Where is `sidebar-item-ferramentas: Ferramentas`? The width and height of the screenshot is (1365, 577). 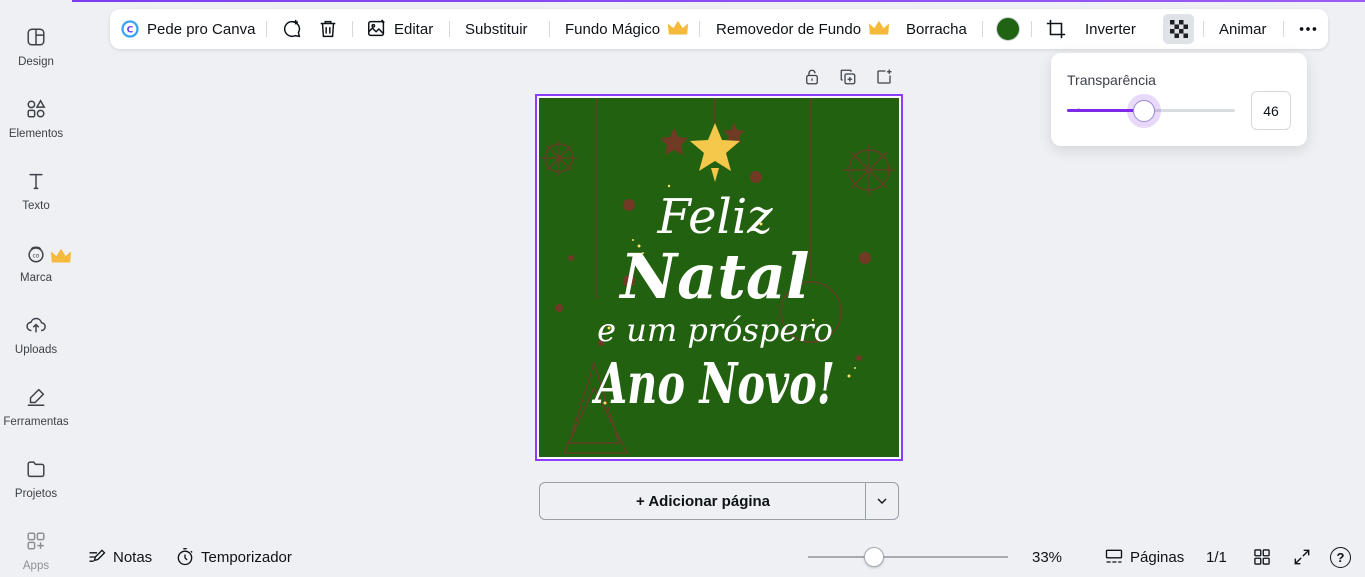 sidebar-item-ferramentas: Ferramentas is located at coordinates (36, 405).